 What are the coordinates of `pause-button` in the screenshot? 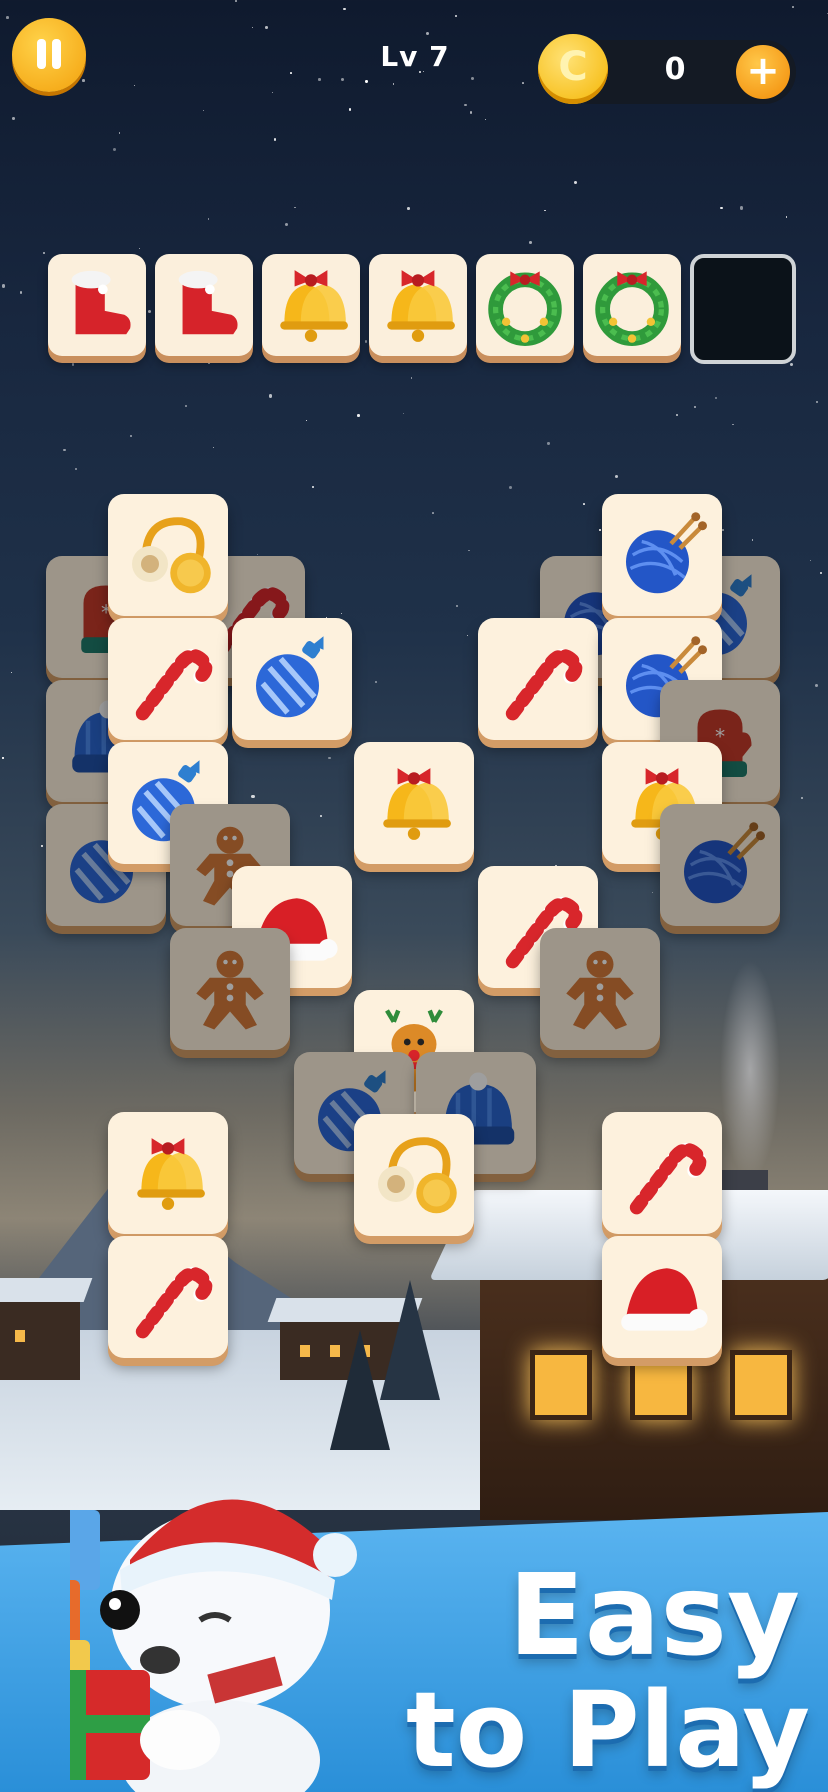 It's located at (49, 55).